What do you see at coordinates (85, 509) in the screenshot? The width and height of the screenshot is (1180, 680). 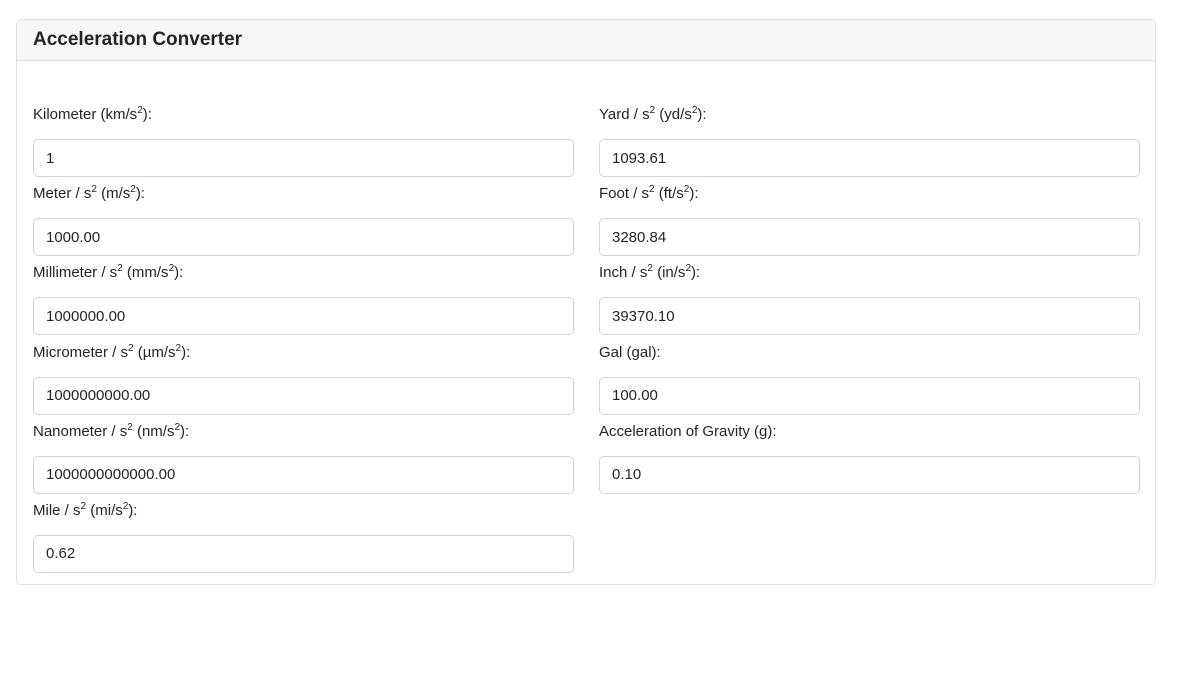 I see `label-mile: Mile / s2 (mi/s2):` at bounding box center [85, 509].